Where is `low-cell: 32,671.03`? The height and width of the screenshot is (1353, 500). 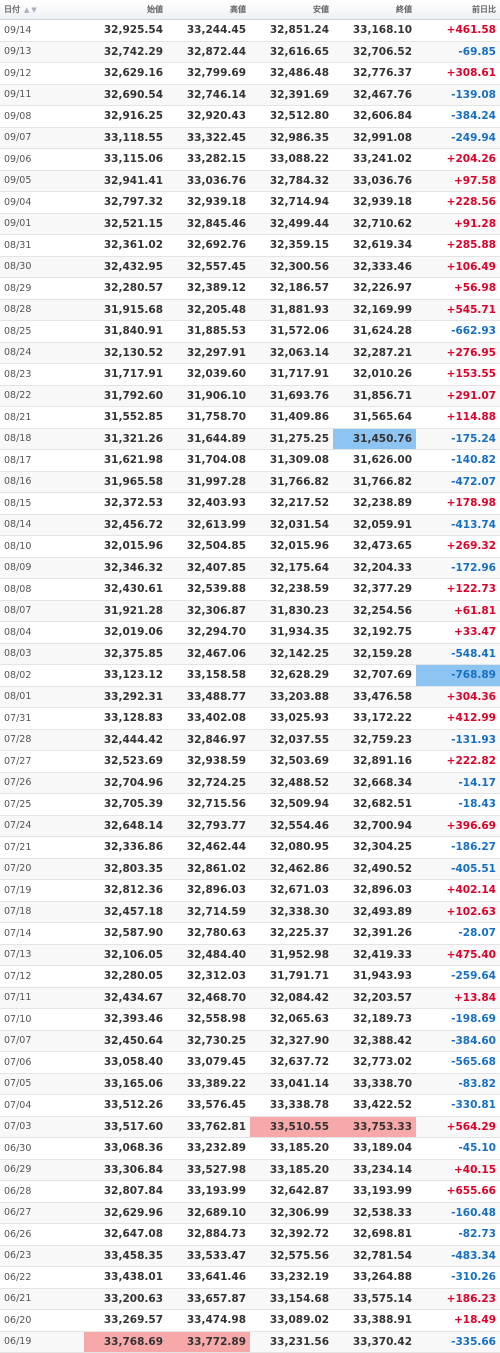
low-cell: 32,671.03 is located at coordinates (291, 890).